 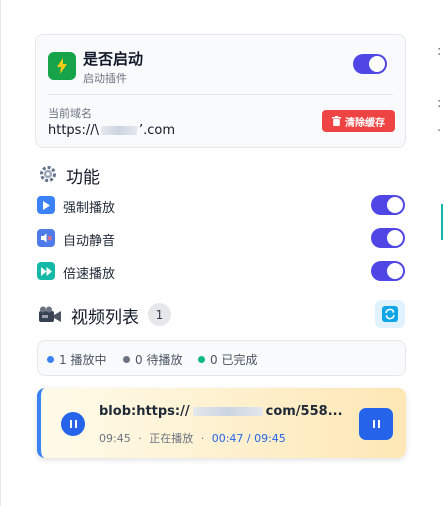 What do you see at coordinates (105, 78) in the screenshot?
I see `plugin-subtitle: 启动插件` at bounding box center [105, 78].